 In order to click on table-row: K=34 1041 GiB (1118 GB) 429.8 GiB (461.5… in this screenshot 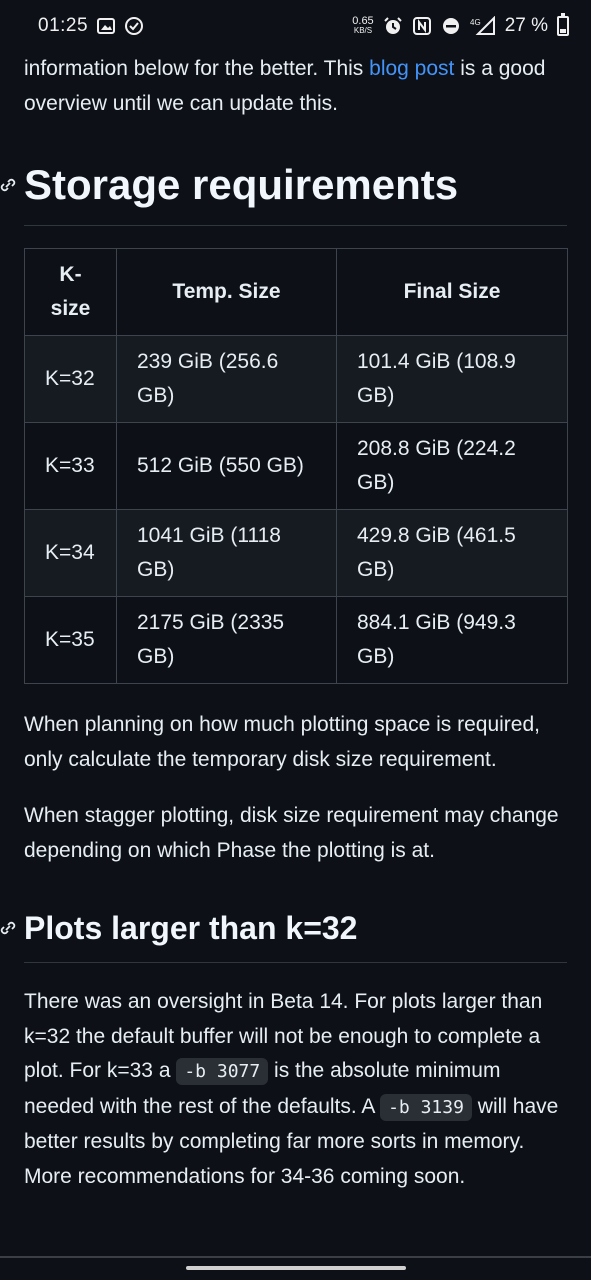, I will do `click(296, 553)`.